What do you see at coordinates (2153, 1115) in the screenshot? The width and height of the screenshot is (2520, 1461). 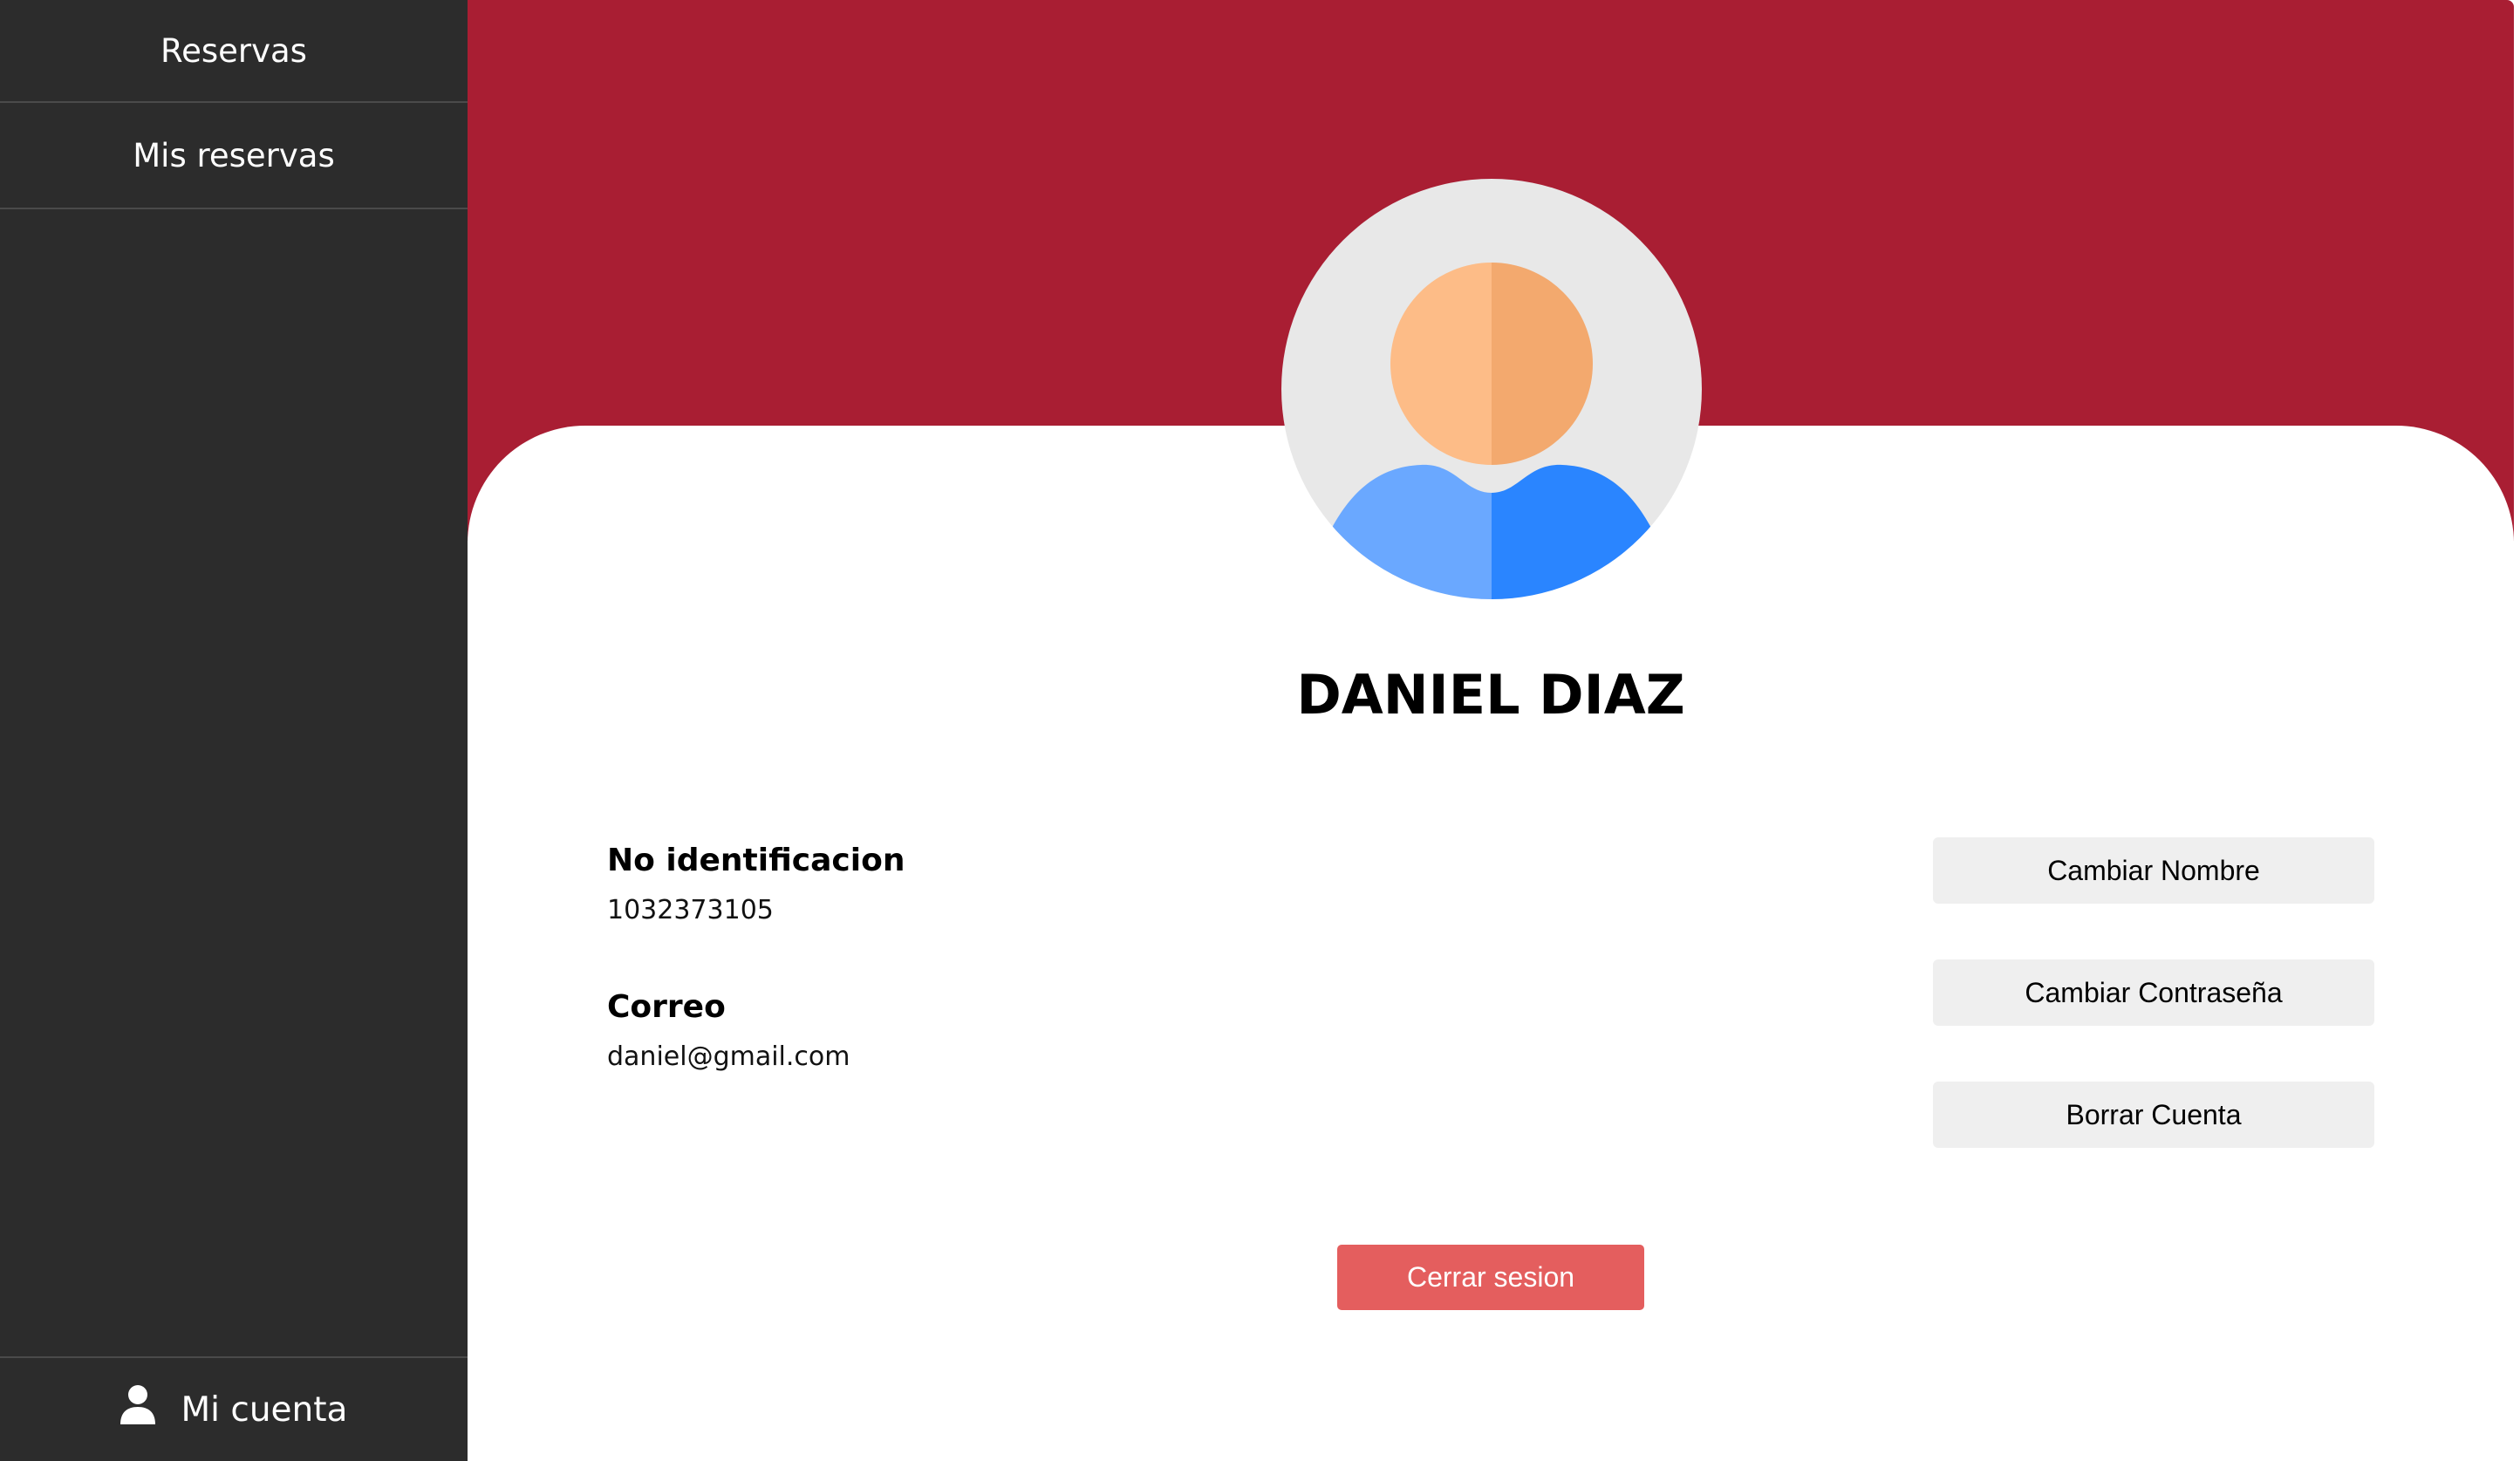 I see `delete-account-button: Borrar Cuenta` at bounding box center [2153, 1115].